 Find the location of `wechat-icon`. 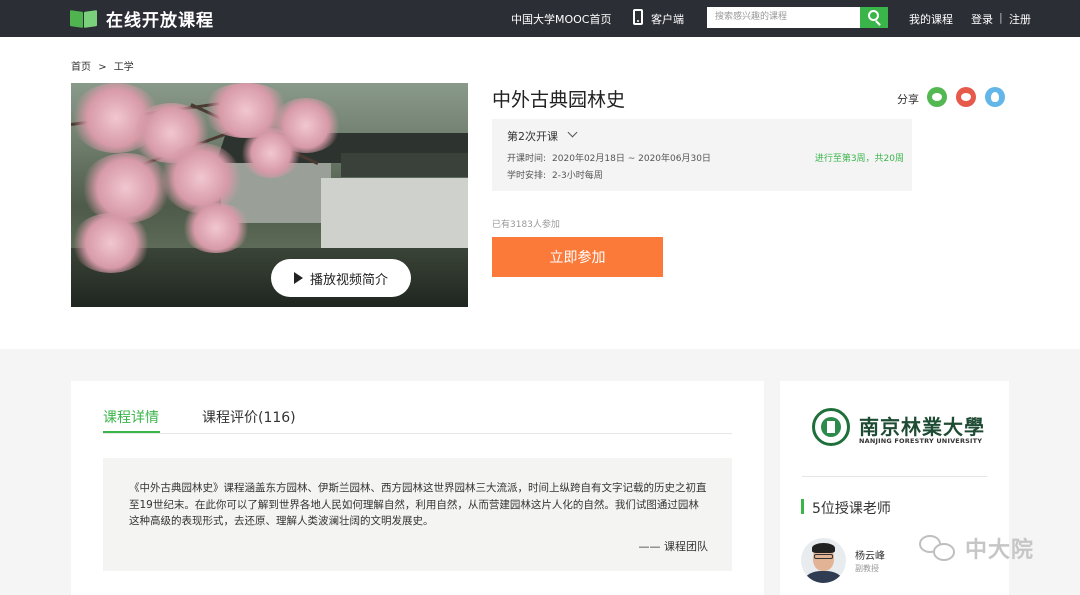

wechat-icon is located at coordinates (937, 97).